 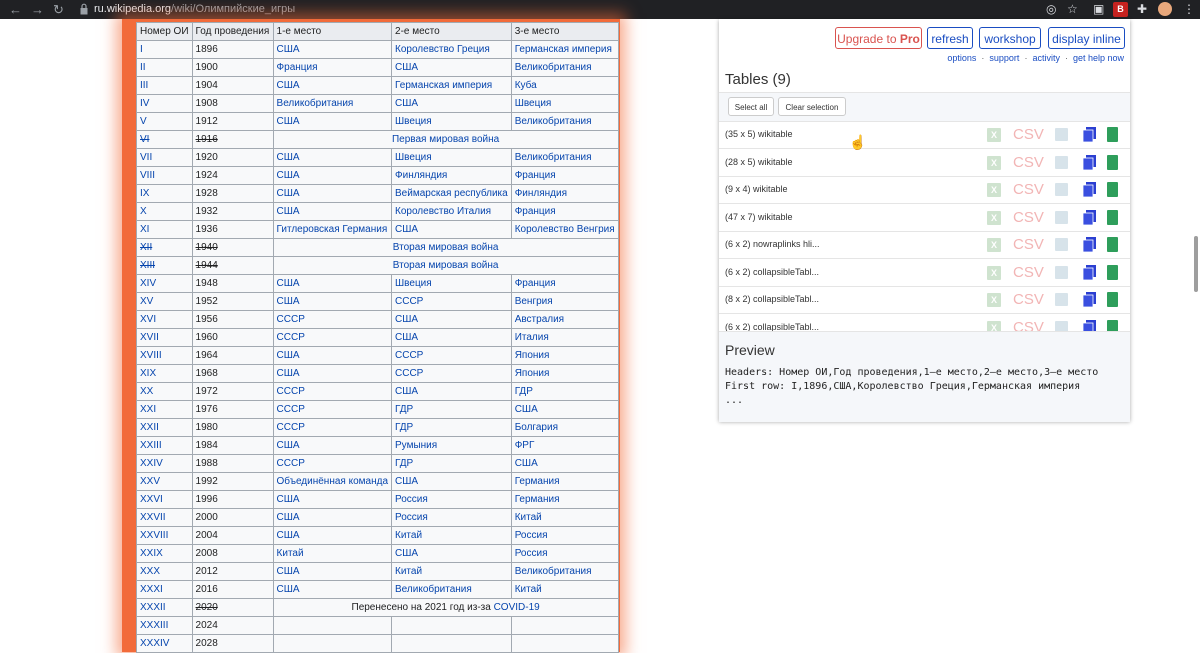 What do you see at coordinates (164, 247) in the screenshot?
I see `games-number-cell: XII` at bounding box center [164, 247].